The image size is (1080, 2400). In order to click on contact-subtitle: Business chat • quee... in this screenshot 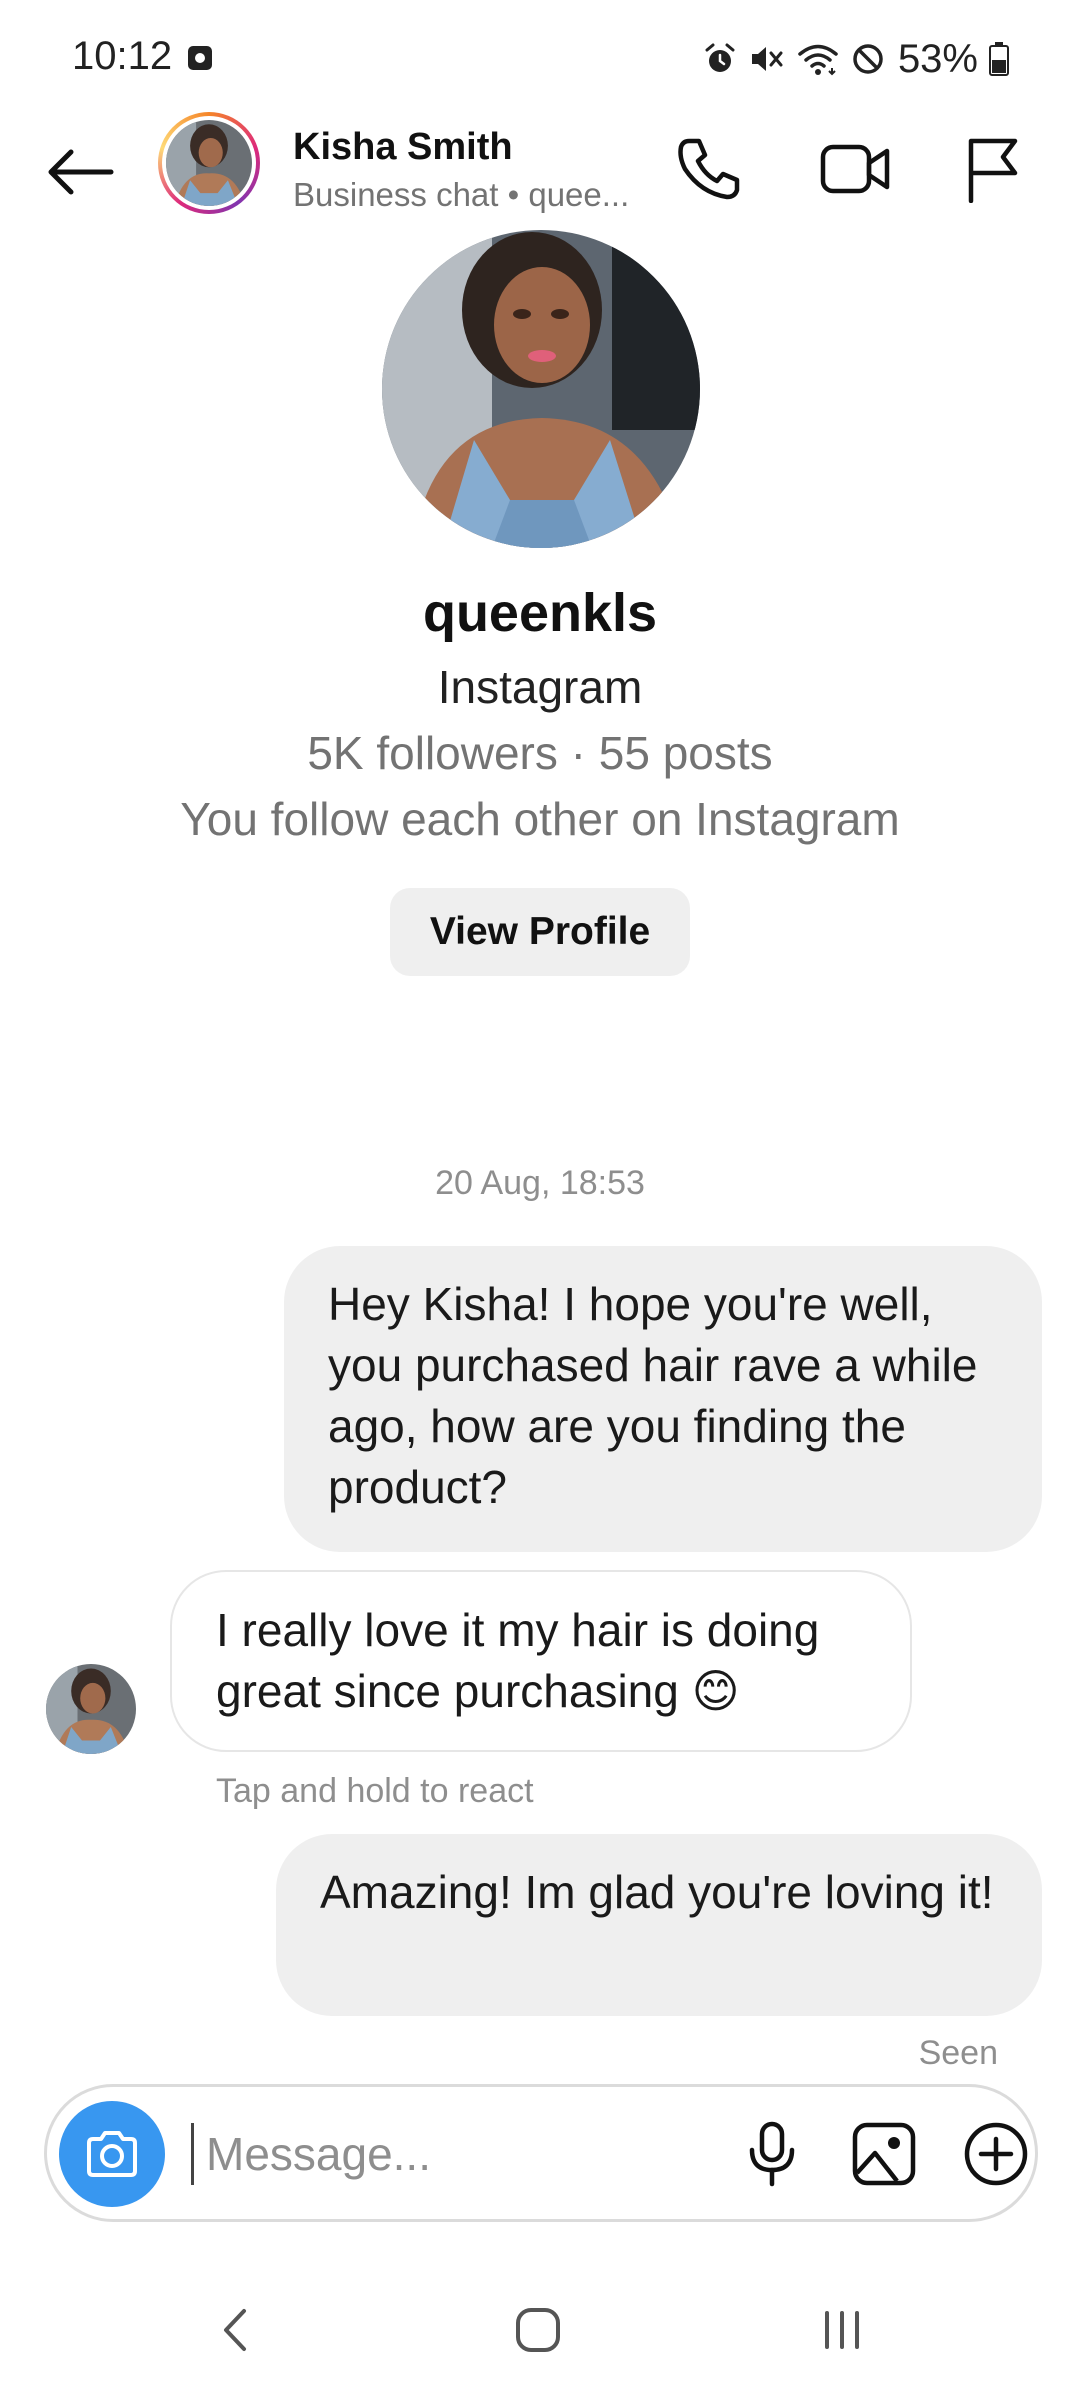, I will do `click(461, 194)`.